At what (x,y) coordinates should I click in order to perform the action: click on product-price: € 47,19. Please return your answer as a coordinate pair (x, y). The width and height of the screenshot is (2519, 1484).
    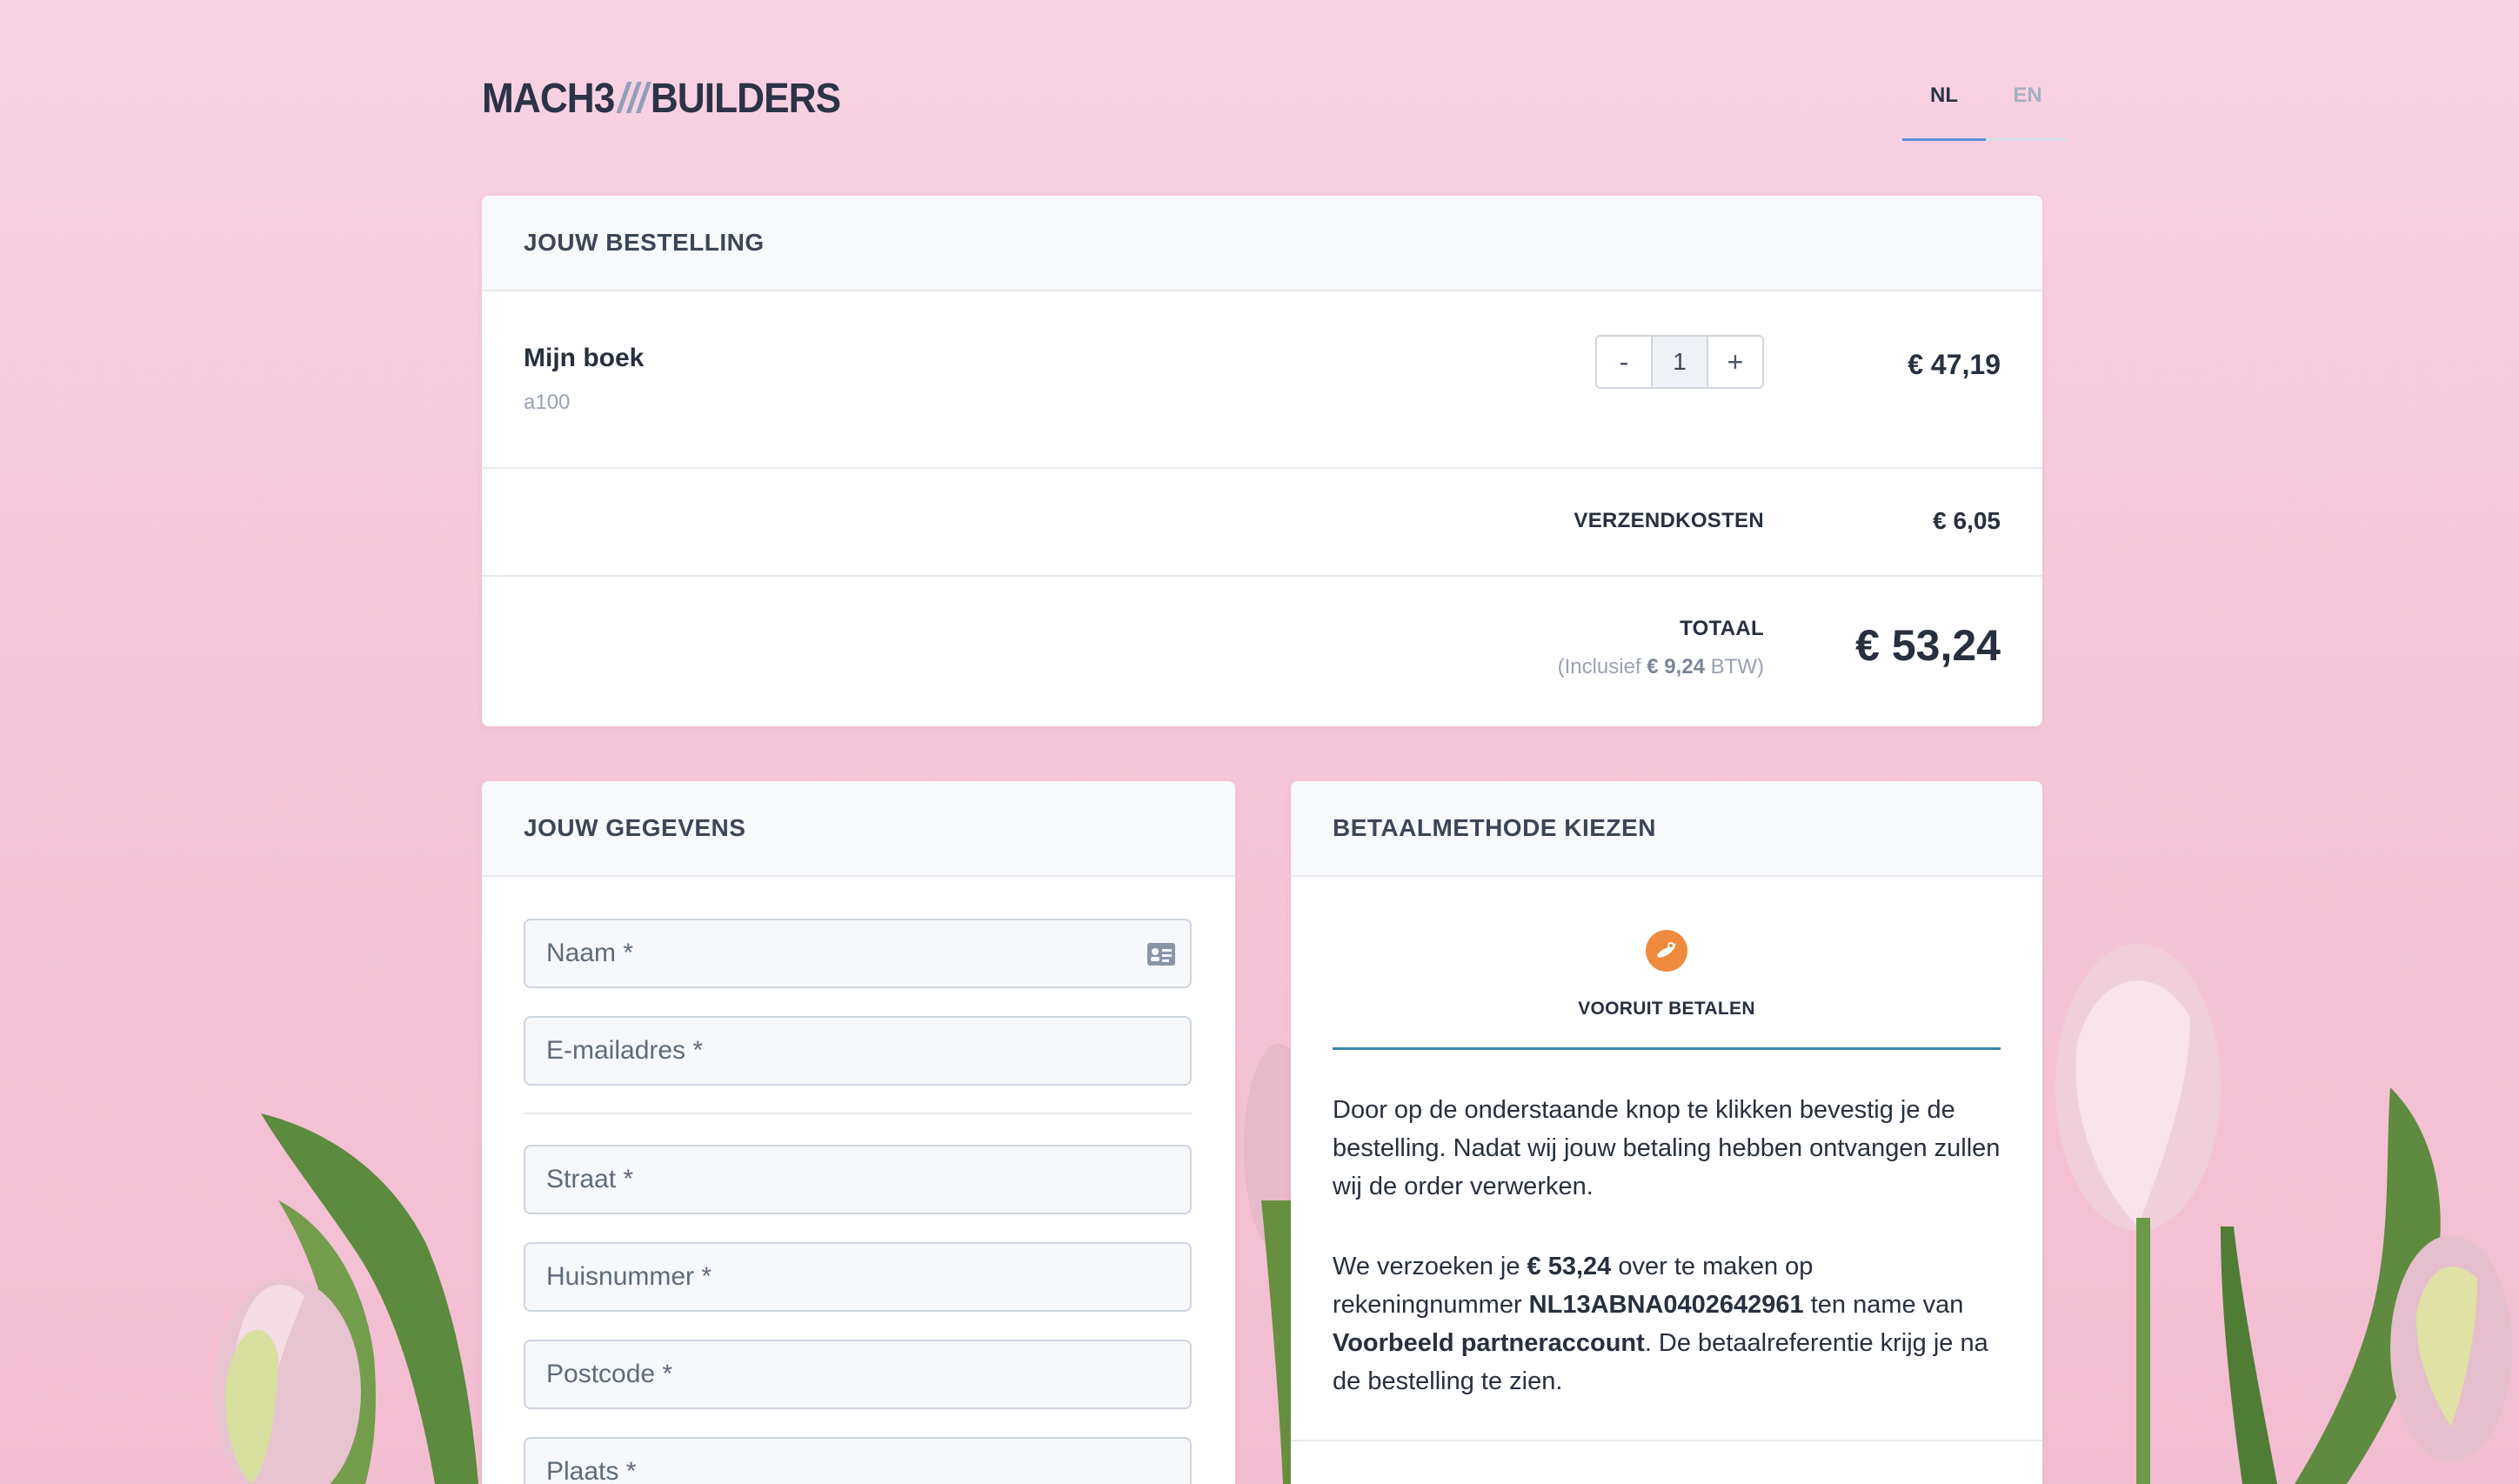
    Looking at the image, I should click on (1954, 364).